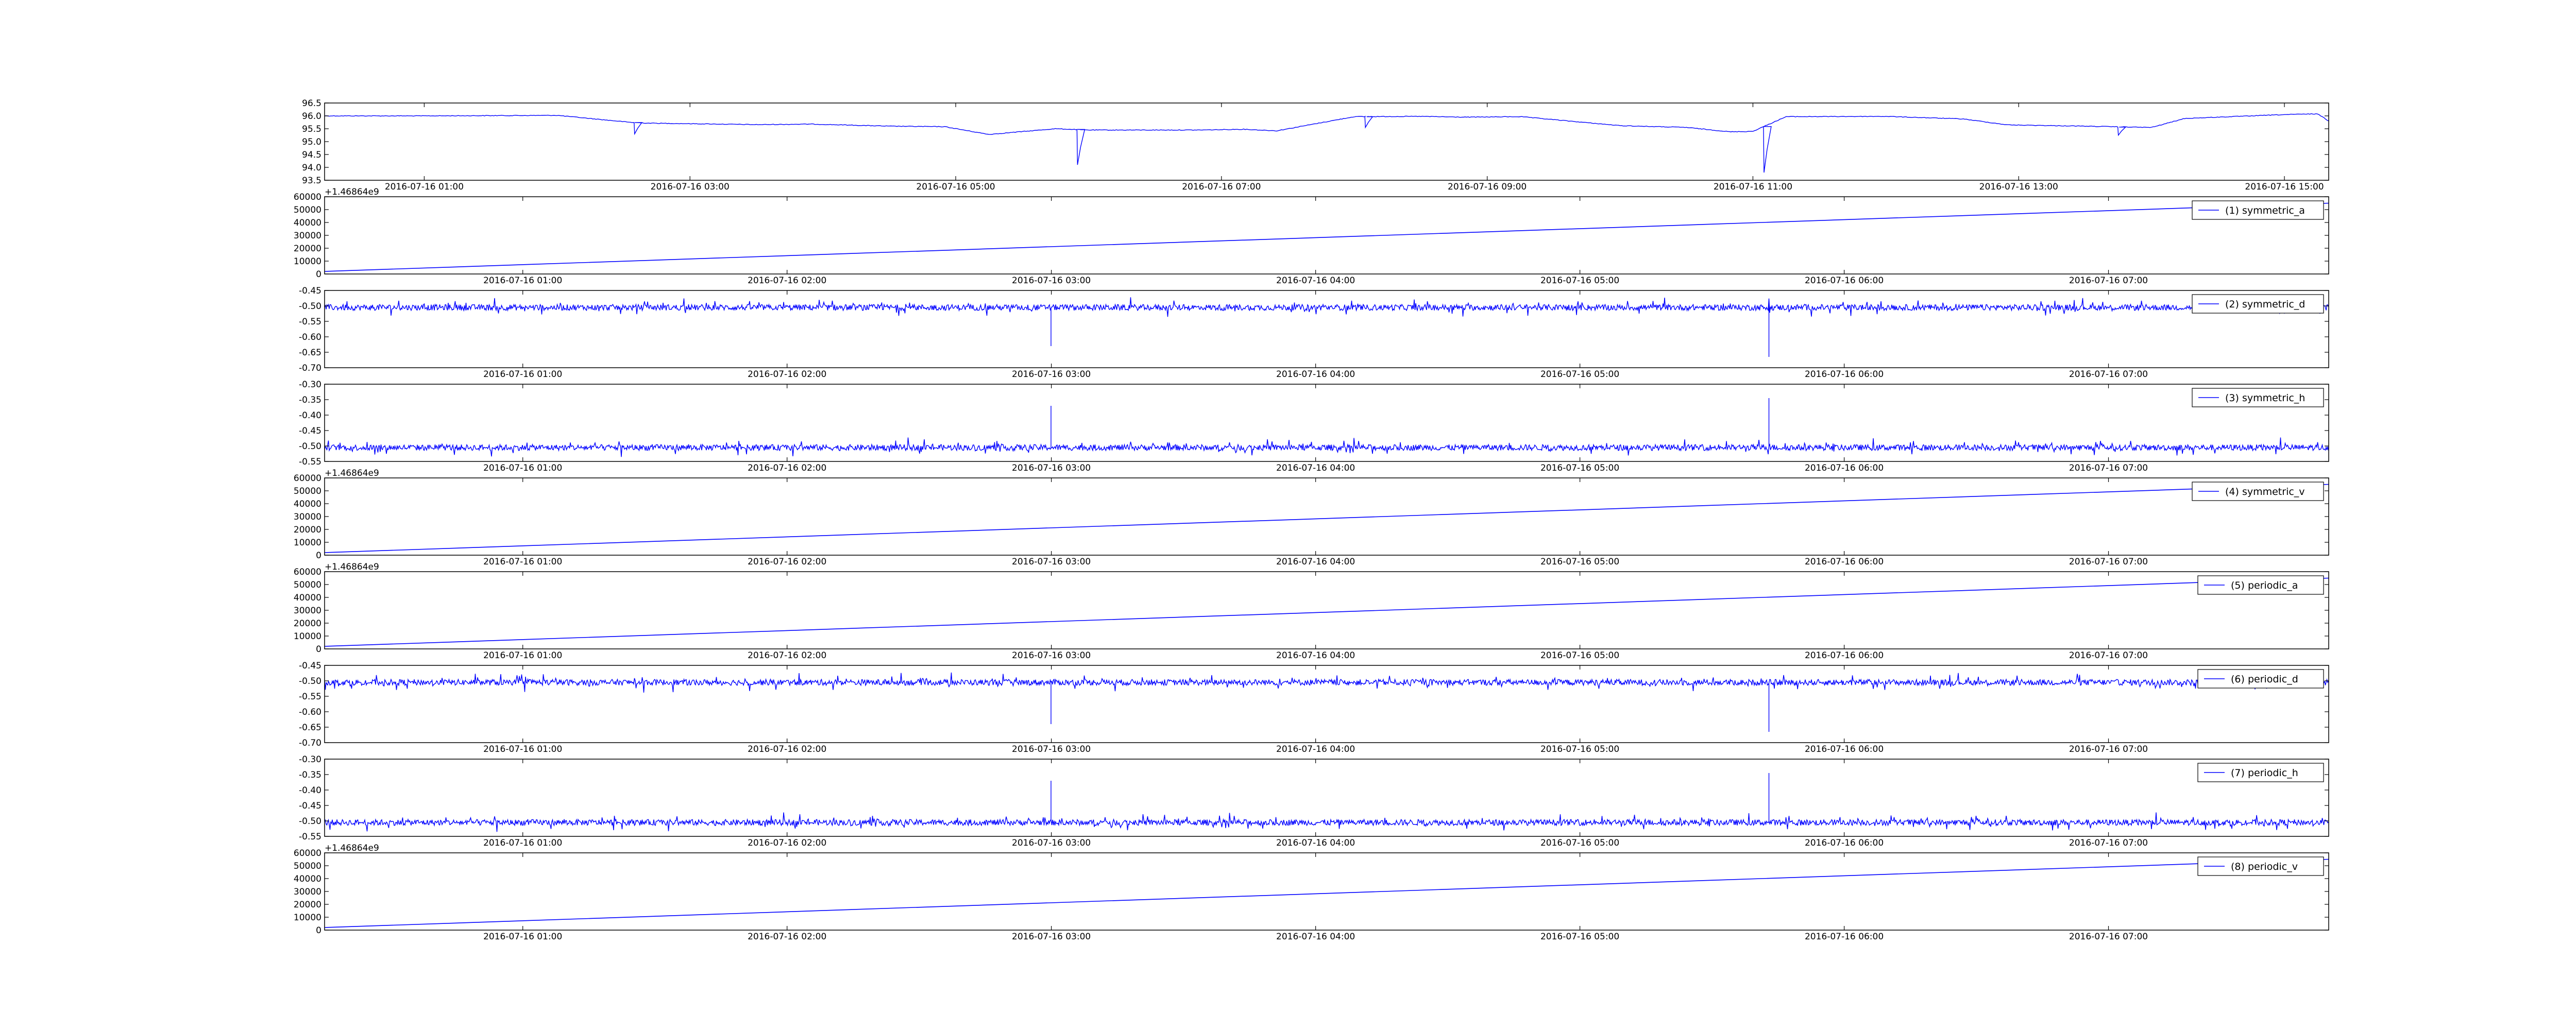  What do you see at coordinates (2284, 187) in the screenshot?
I see `x-tick-label: 2016-07-16 15:00` at bounding box center [2284, 187].